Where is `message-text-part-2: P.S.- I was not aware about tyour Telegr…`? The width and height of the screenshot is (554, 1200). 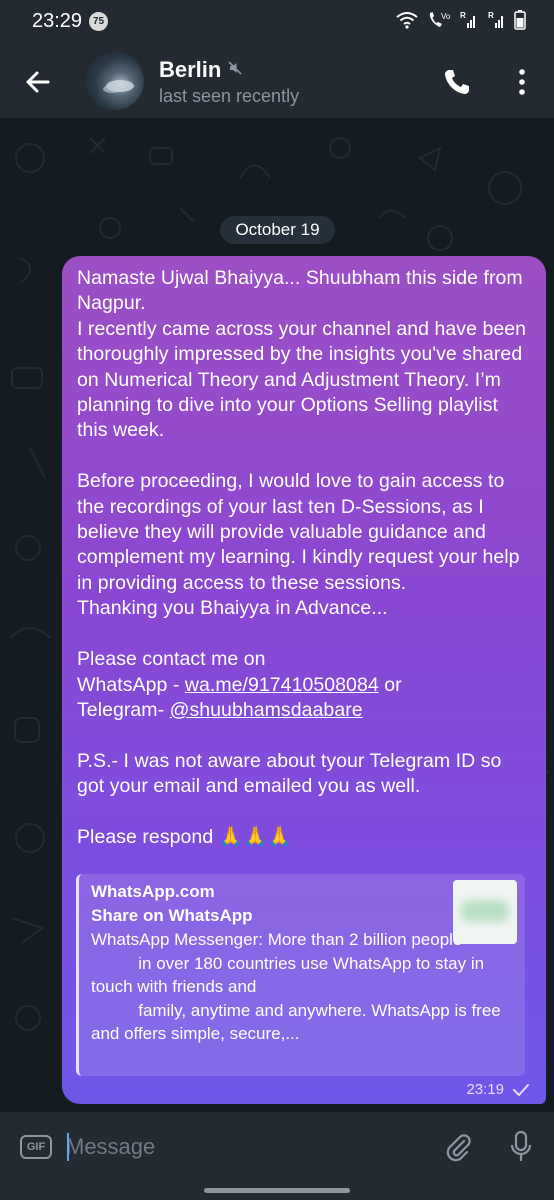
message-text-part-2: P.S.- I was not aware about tyour Telegr… is located at coordinates (289, 798).